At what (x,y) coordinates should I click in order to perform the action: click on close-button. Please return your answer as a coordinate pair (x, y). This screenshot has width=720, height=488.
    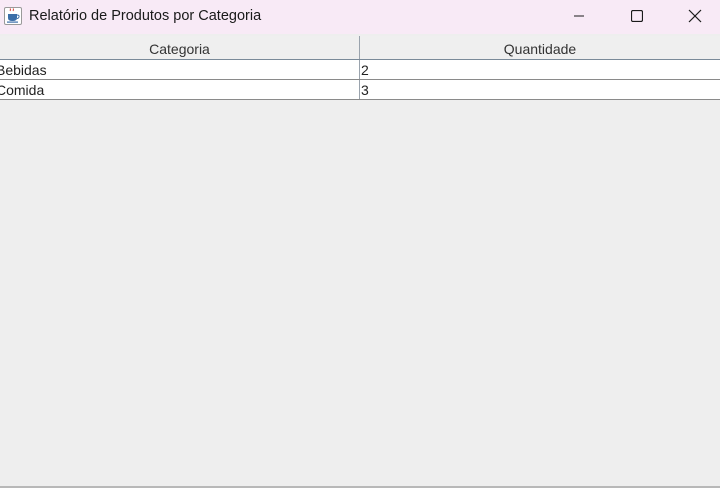
    Looking at the image, I should click on (693, 16).